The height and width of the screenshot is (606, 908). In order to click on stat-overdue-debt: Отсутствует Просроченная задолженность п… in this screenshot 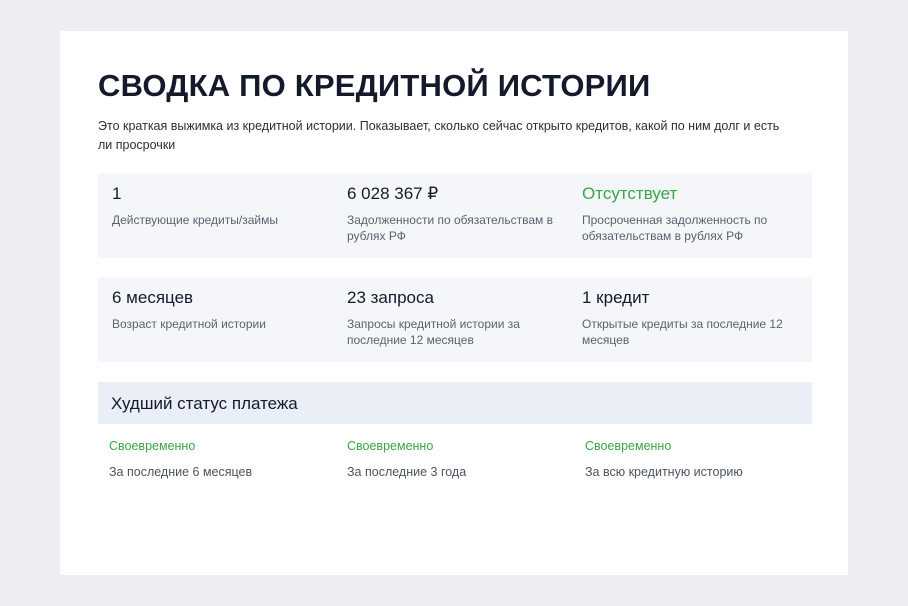, I will do `click(699, 221)`.